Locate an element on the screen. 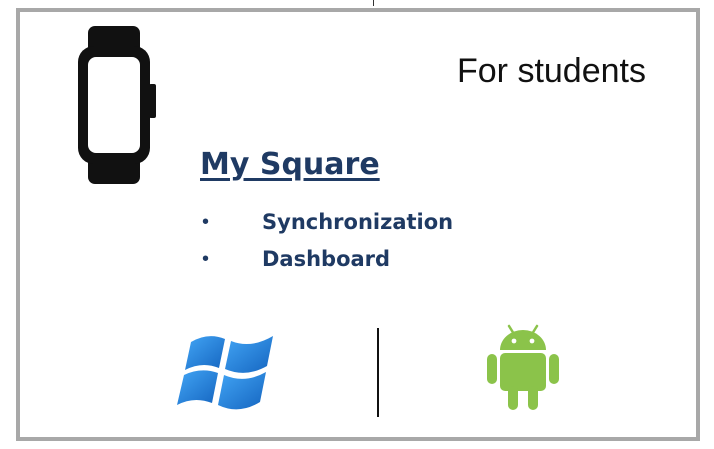 This screenshot has height=449, width=714. divider is located at coordinates (378, 372).